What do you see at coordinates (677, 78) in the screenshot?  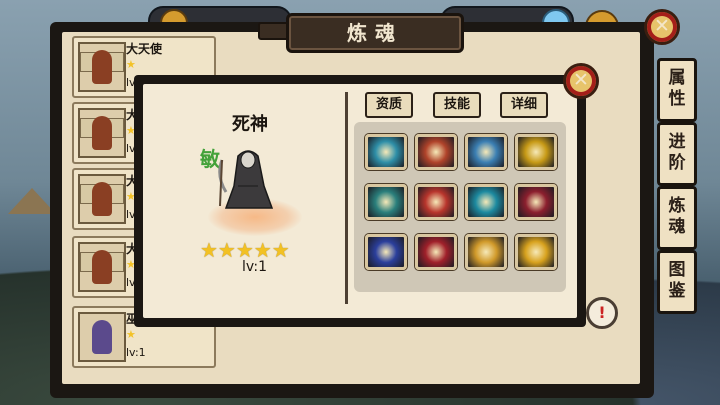 I see `tab-label: 属` at bounding box center [677, 78].